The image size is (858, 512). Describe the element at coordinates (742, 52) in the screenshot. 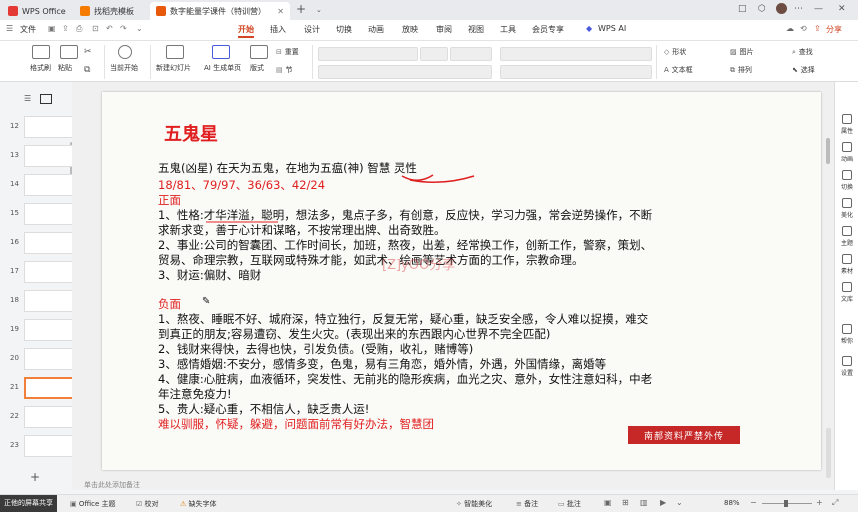

I see `image-button: ▨ 图片` at that location.